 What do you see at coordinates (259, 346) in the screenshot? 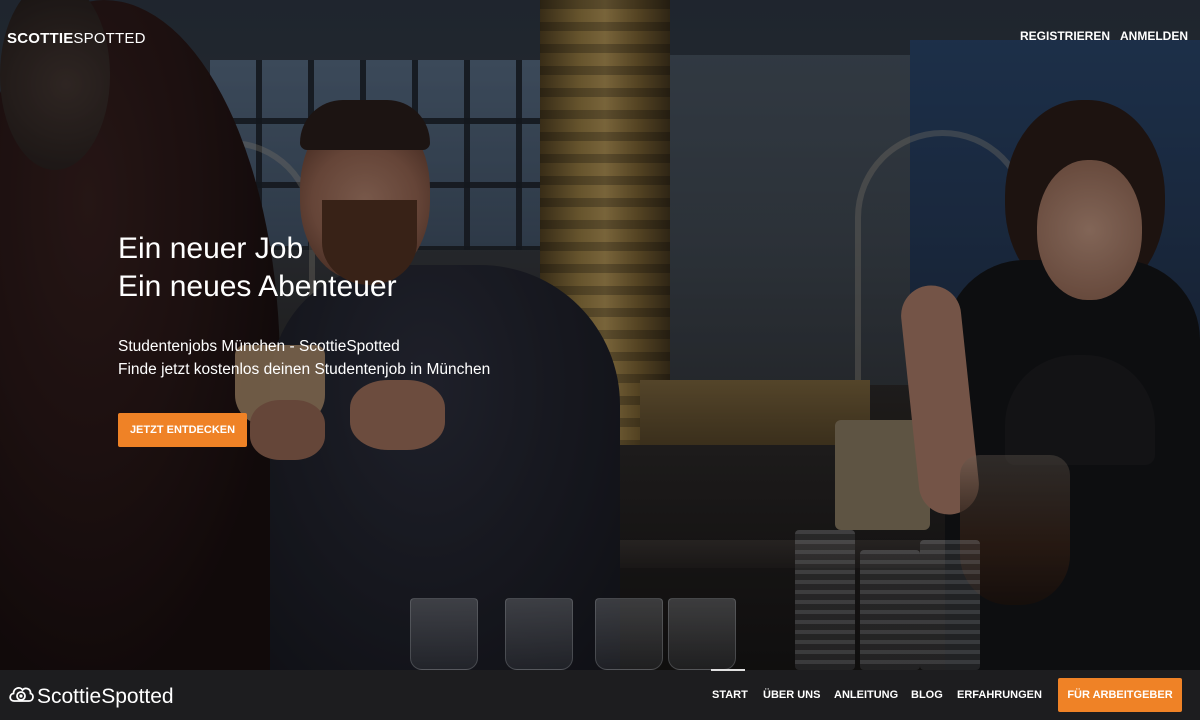
I see `subtitle-line-1: Studentenjobs München - ScottieSpotted` at bounding box center [259, 346].